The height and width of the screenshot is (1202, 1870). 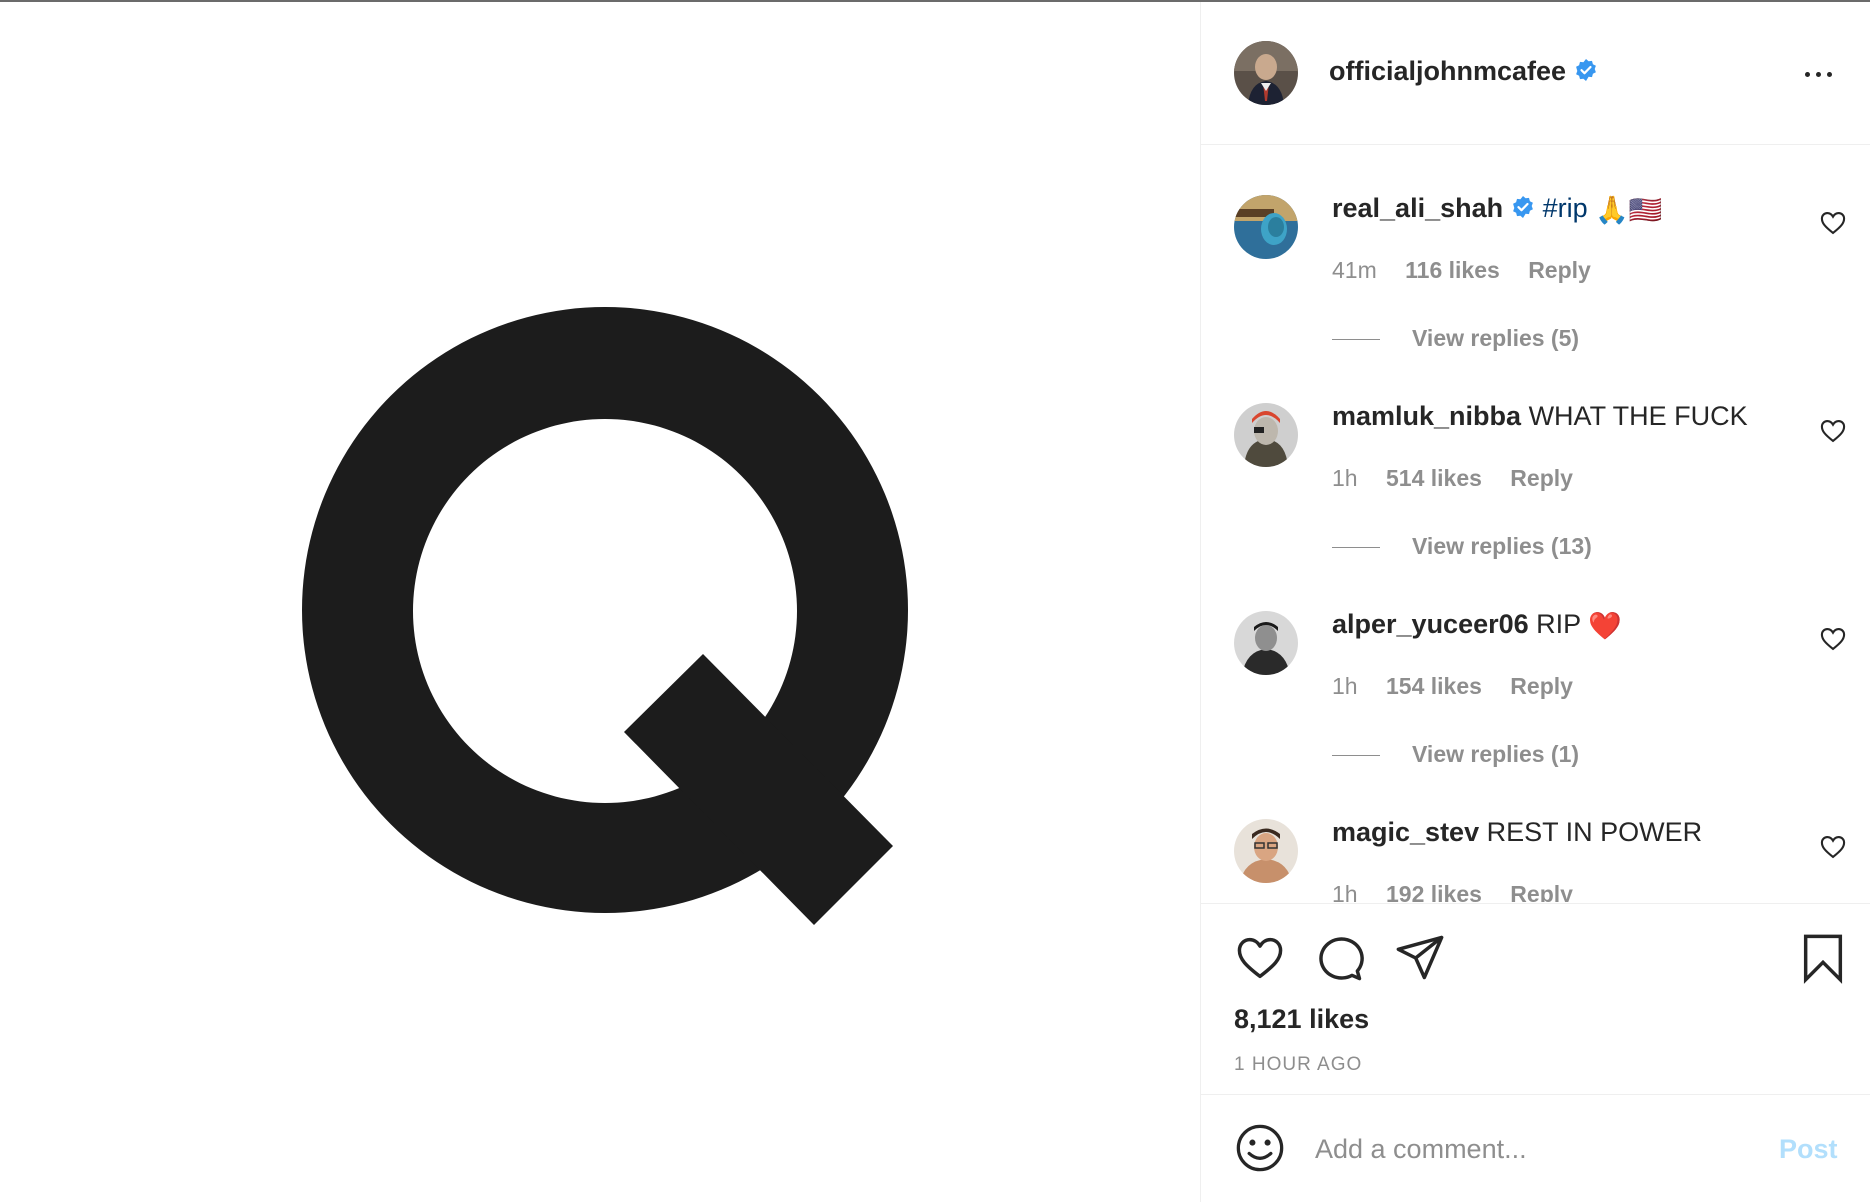 What do you see at coordinates (1405, 832) in the screenshot?
I see `comment-username: magic_stev` at bounding box center [1405, 832].